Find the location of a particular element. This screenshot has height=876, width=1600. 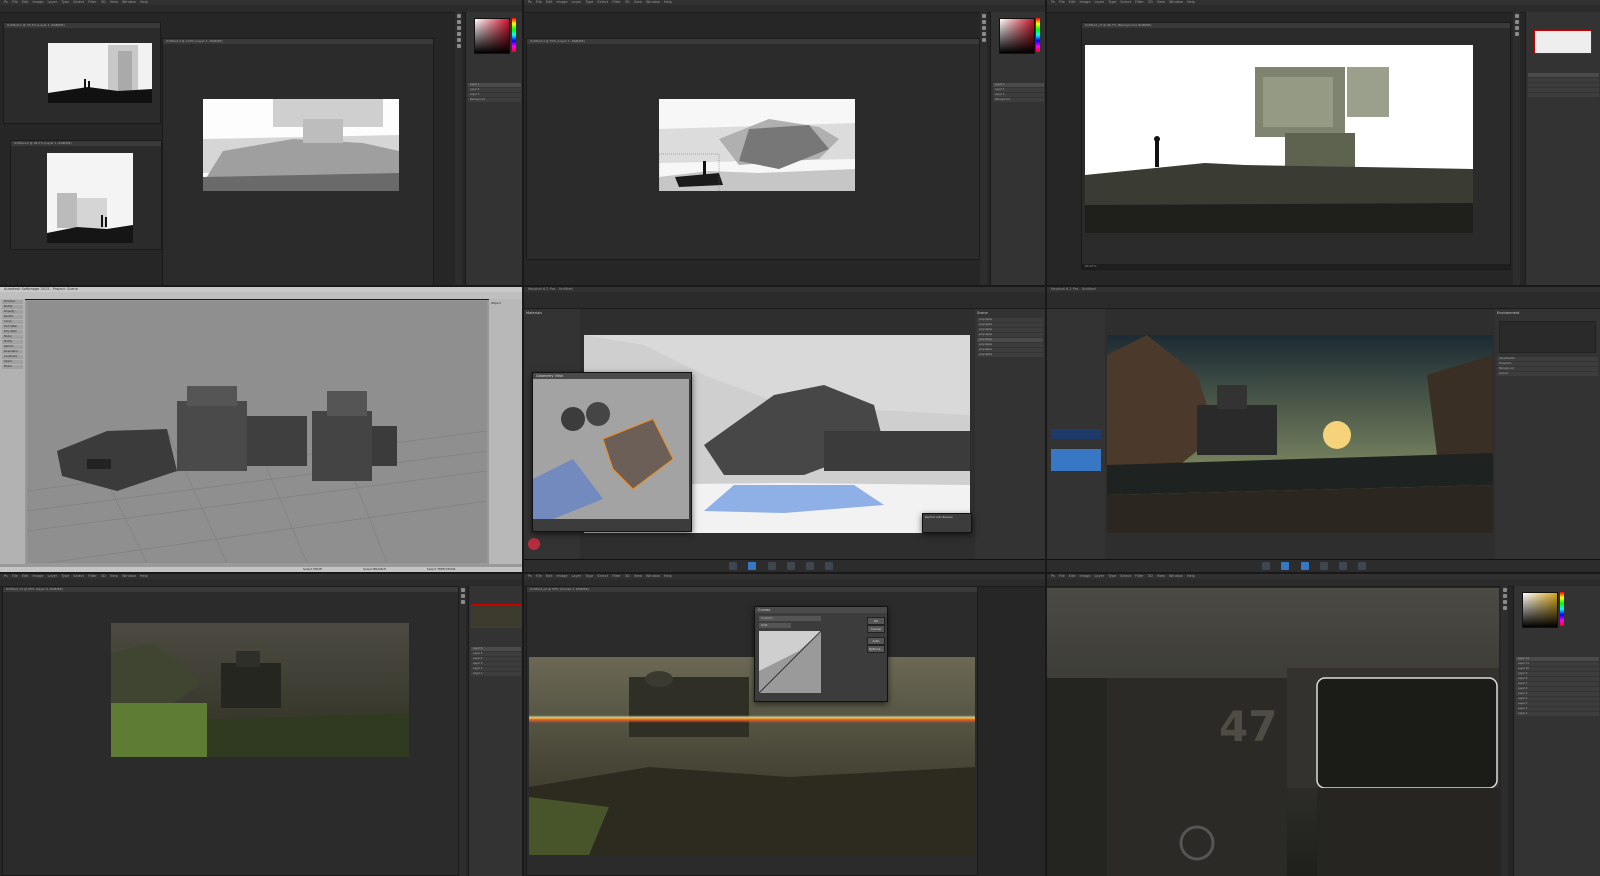

layer-row: Layer 1 is located at coordinates (496, 674).